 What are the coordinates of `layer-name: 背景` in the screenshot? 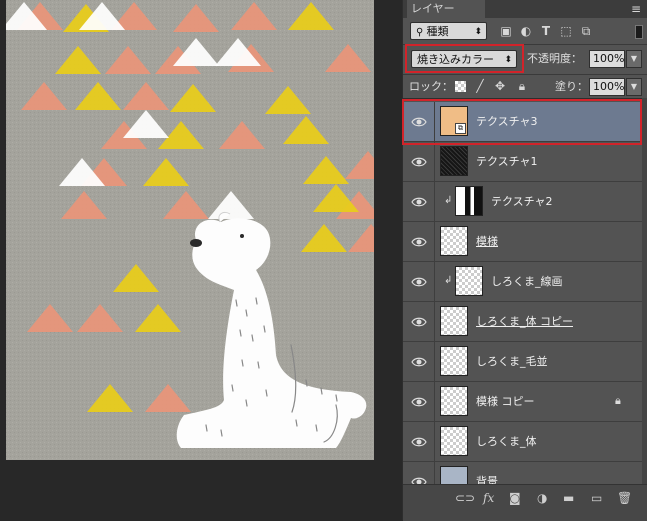 It's located at (487, 479).